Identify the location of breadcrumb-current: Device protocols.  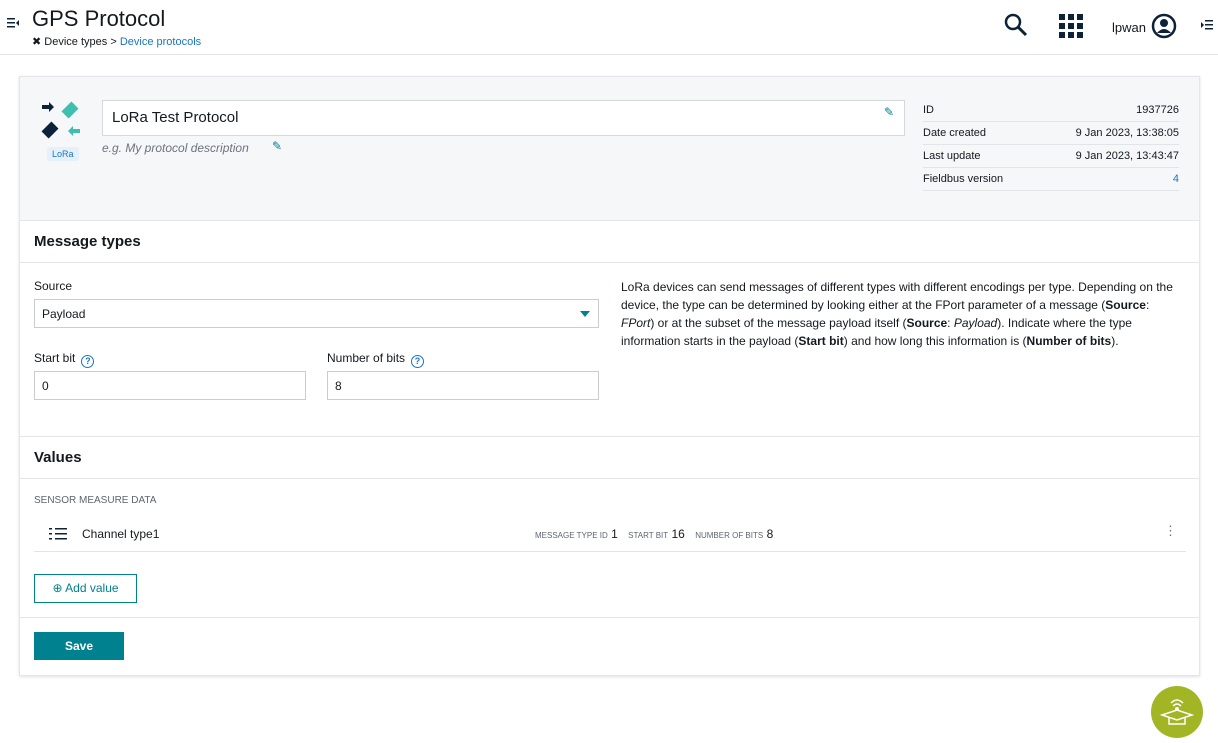
(160, 42).